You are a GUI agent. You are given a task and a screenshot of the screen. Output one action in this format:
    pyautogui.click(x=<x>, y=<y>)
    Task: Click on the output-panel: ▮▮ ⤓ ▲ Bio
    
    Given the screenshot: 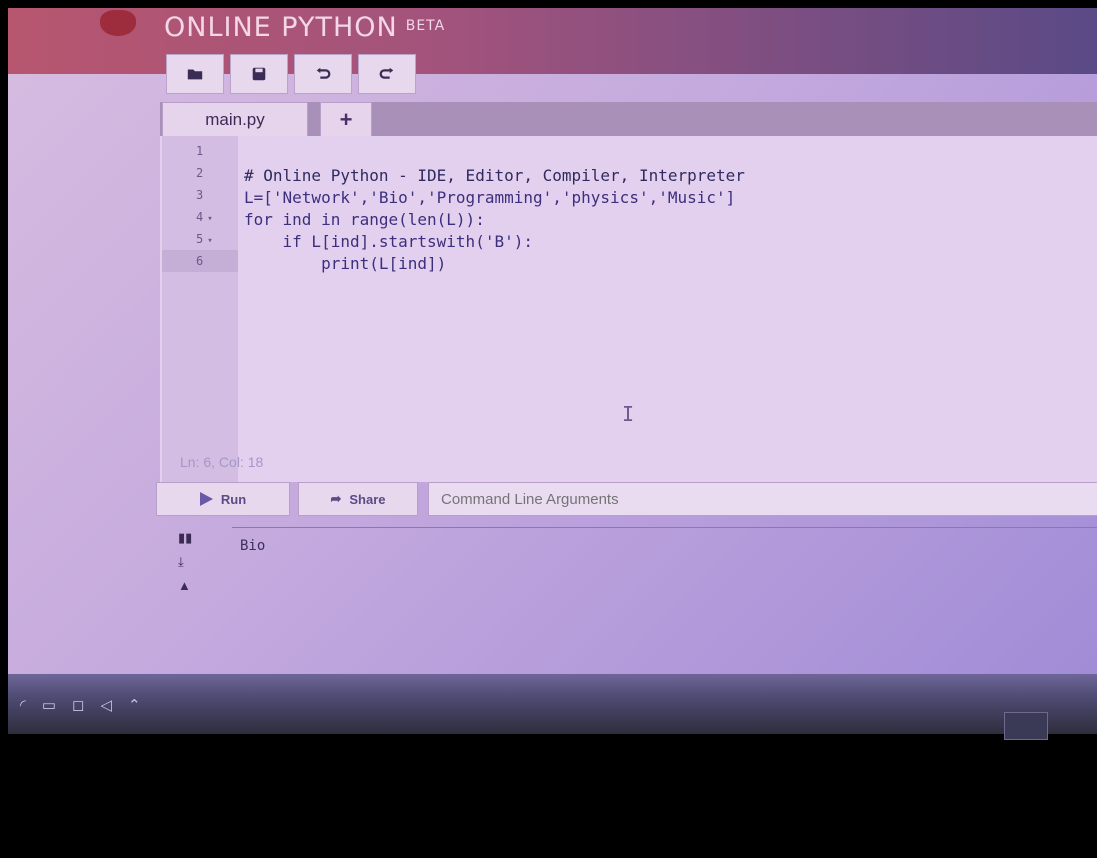 What is the action you would take?
    pyautogui.click(x=628, y=597)
    